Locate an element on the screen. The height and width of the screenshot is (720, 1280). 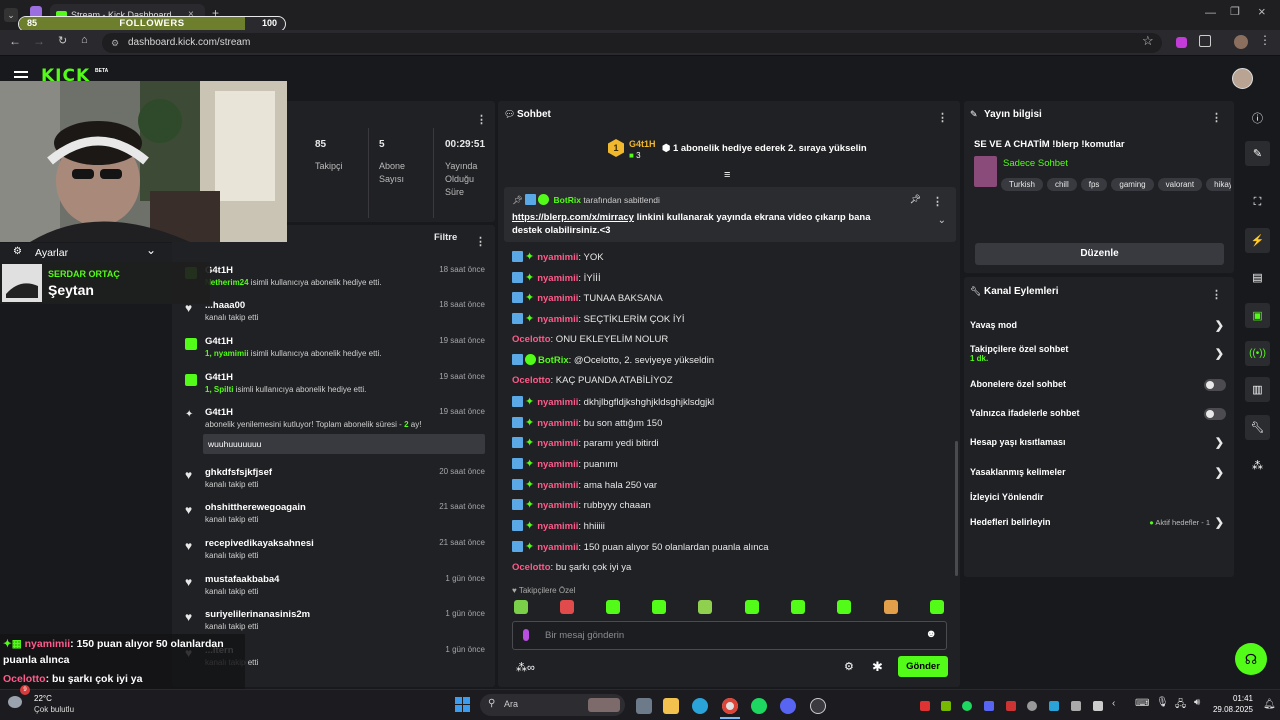
forward-icon: → is located at coordinates (39, 41).